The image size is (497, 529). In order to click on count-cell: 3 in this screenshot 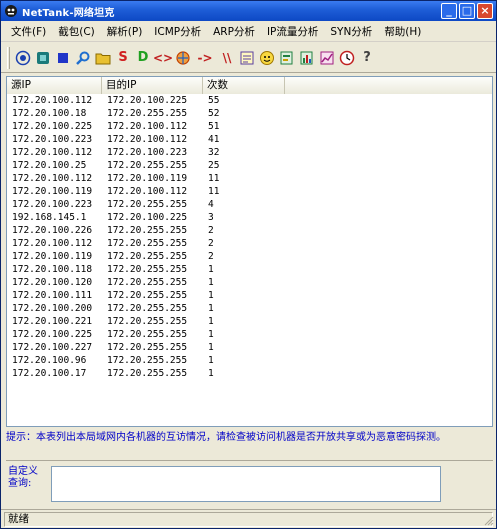, I will do `click(211, 217)`.